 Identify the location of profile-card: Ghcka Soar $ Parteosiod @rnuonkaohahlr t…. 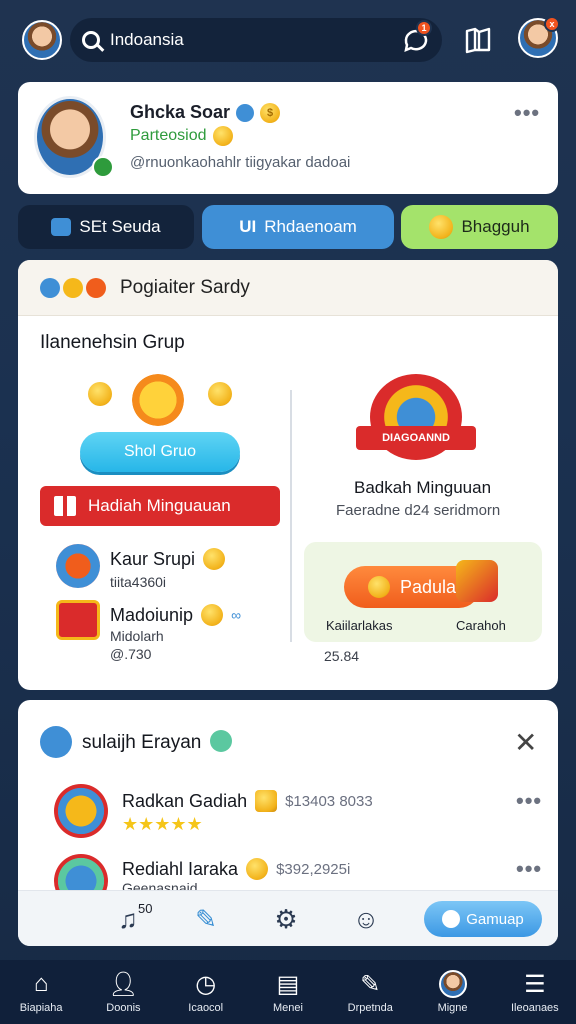
(288, 138).